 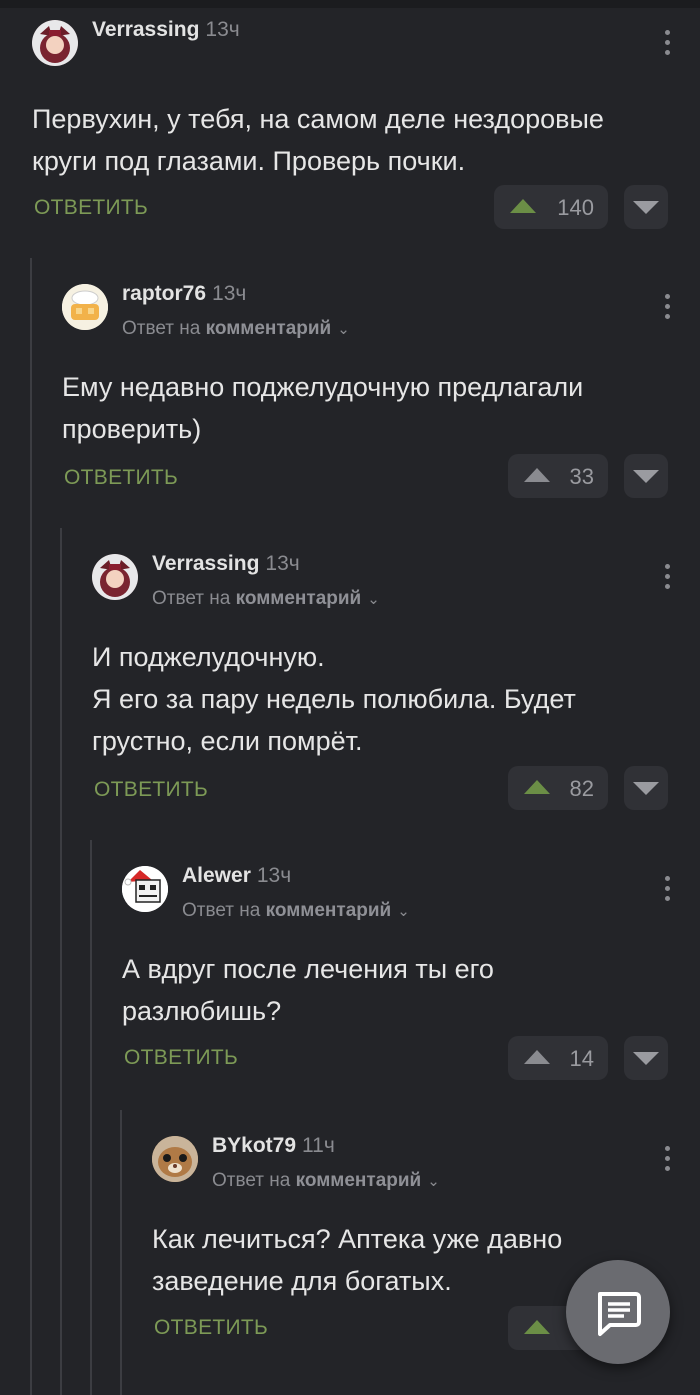 What do you see at coordinates (558, 1058) in the screenshot?
I see `upvote-button: 14` at bounding box center [558, 1058].